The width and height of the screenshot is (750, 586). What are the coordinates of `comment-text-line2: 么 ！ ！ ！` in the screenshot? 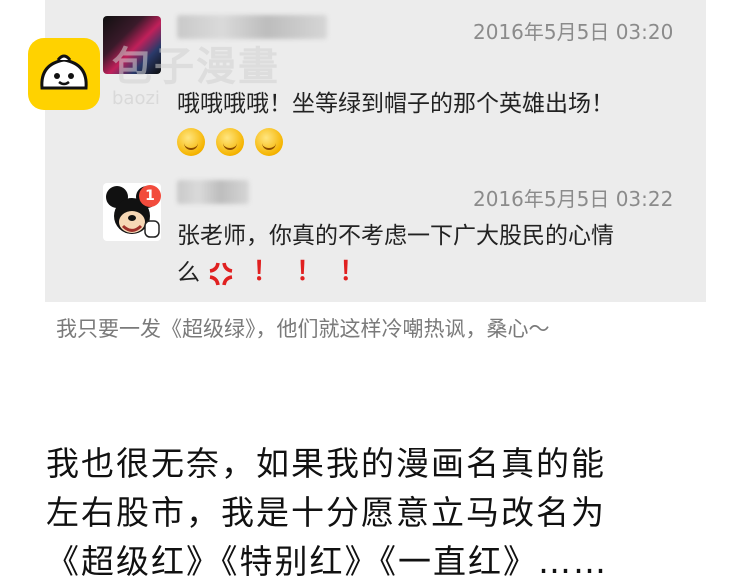 It's located at (271, 272).